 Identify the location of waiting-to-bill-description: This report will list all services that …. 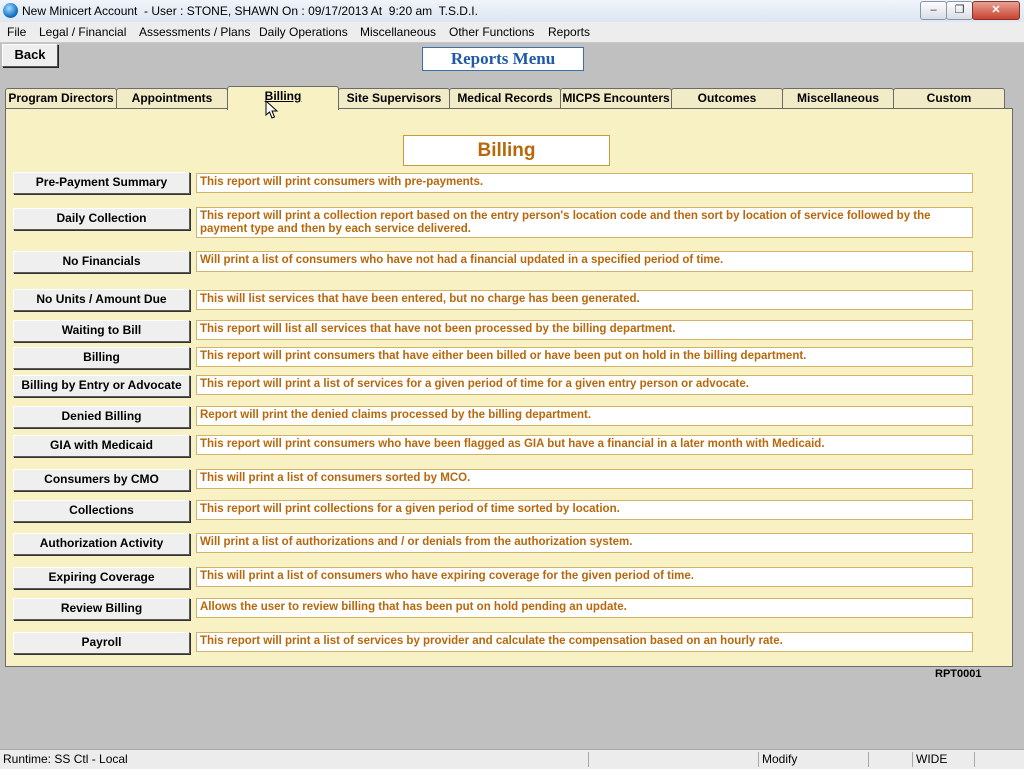
(584, 330).